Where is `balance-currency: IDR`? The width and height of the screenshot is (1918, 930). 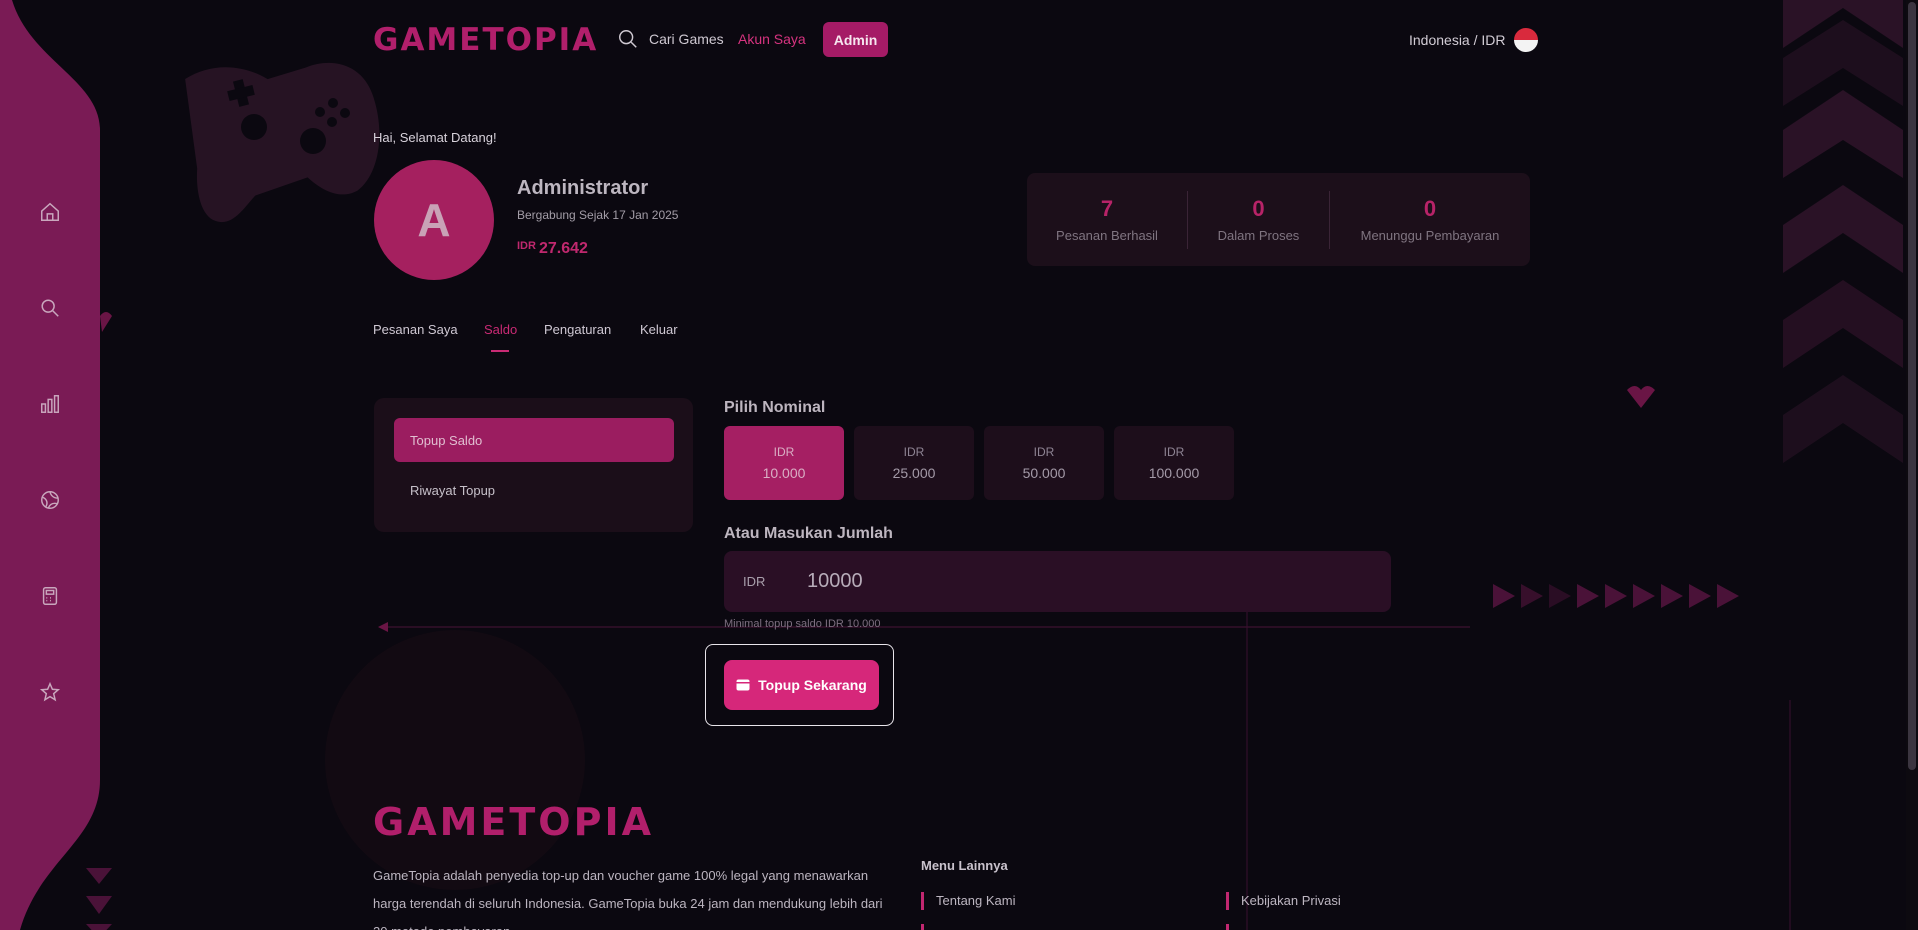 balance-currency: IDR is located at coordinates (526, 246).